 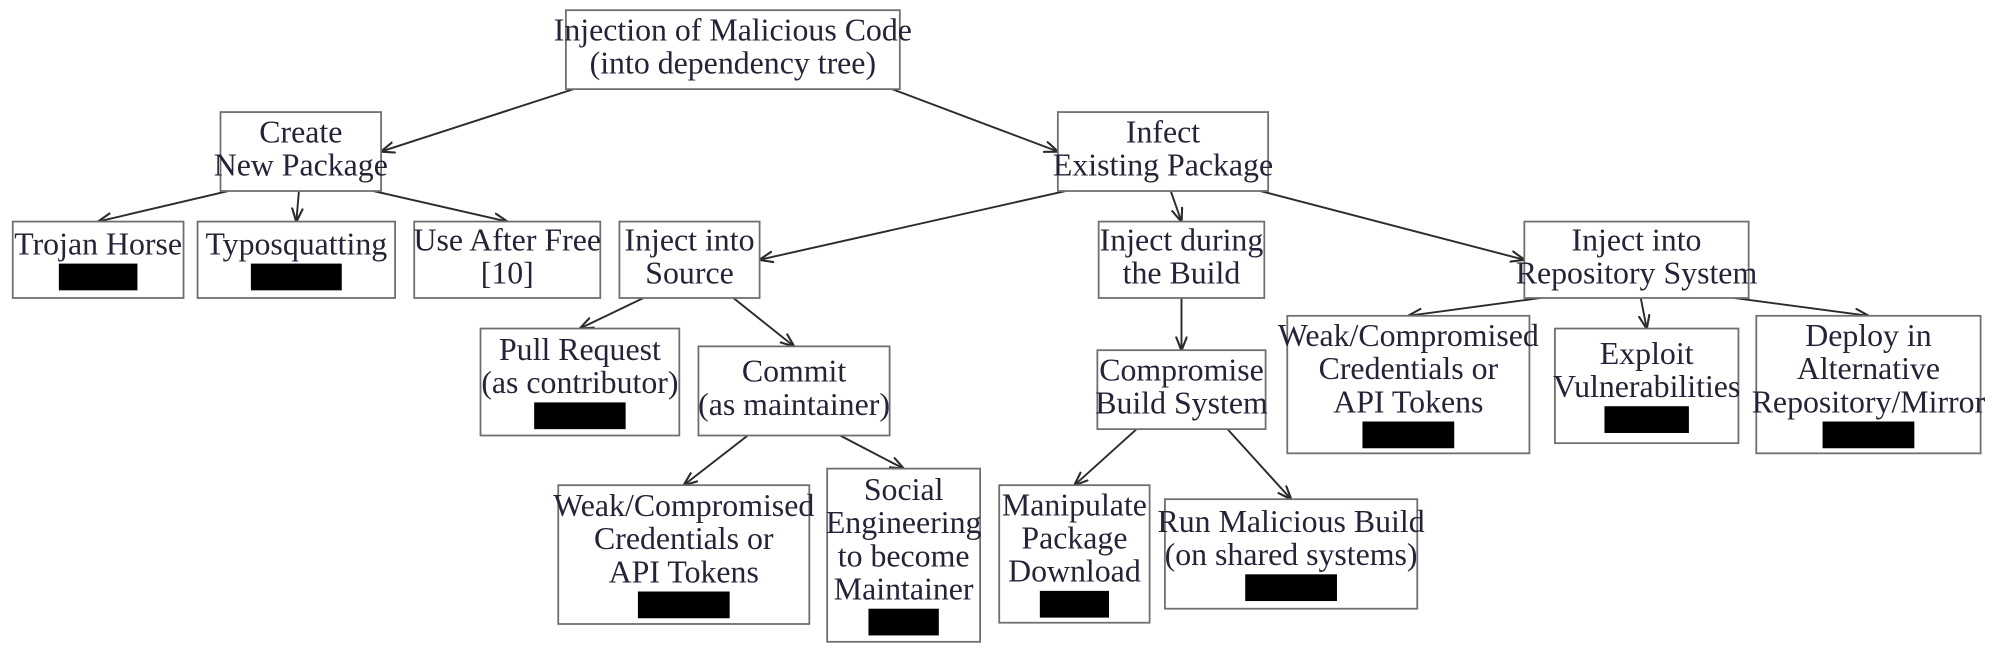 What do you see at coordinates (1801, 306) in the screenshot?
I see `edge-repo-to-deploy-alternative-repository` at bounding box center [1801, 306].